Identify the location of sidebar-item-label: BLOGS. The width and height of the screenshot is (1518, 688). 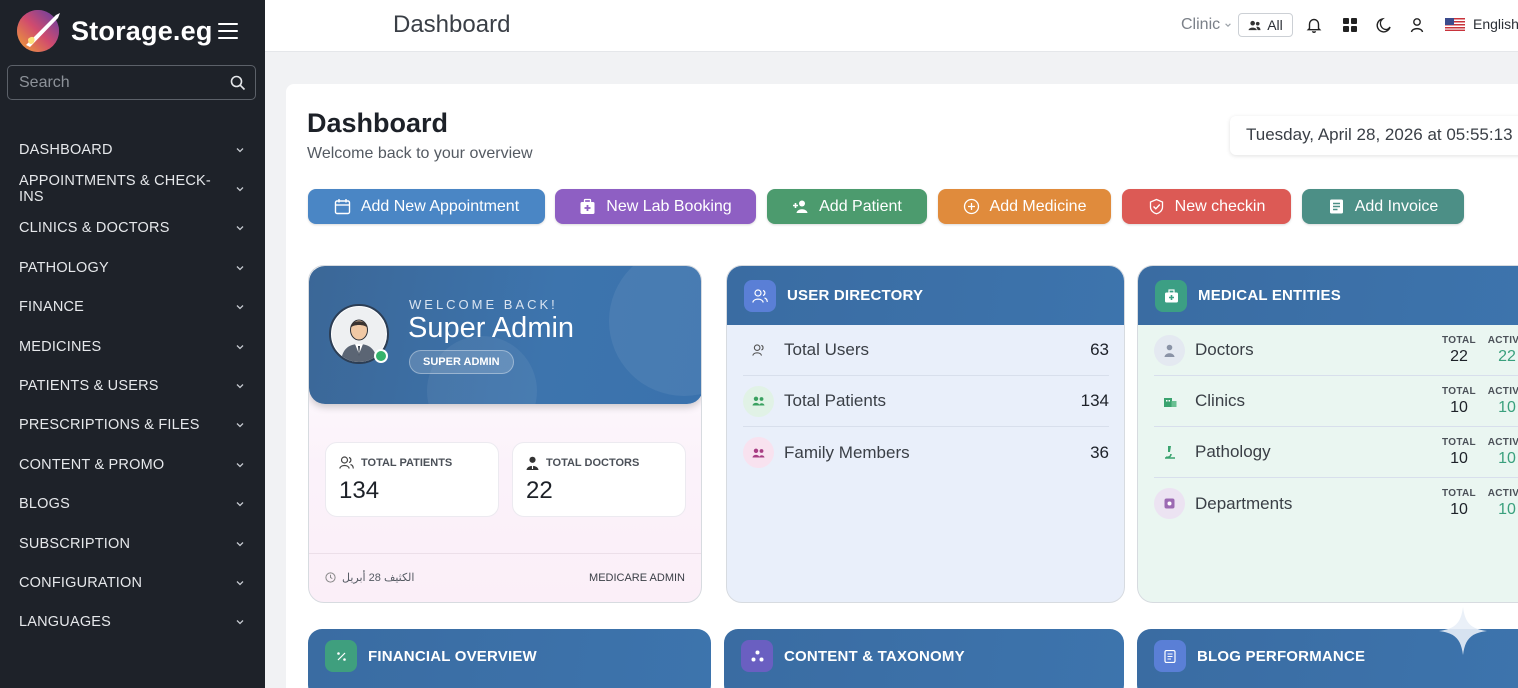
(44, 504).